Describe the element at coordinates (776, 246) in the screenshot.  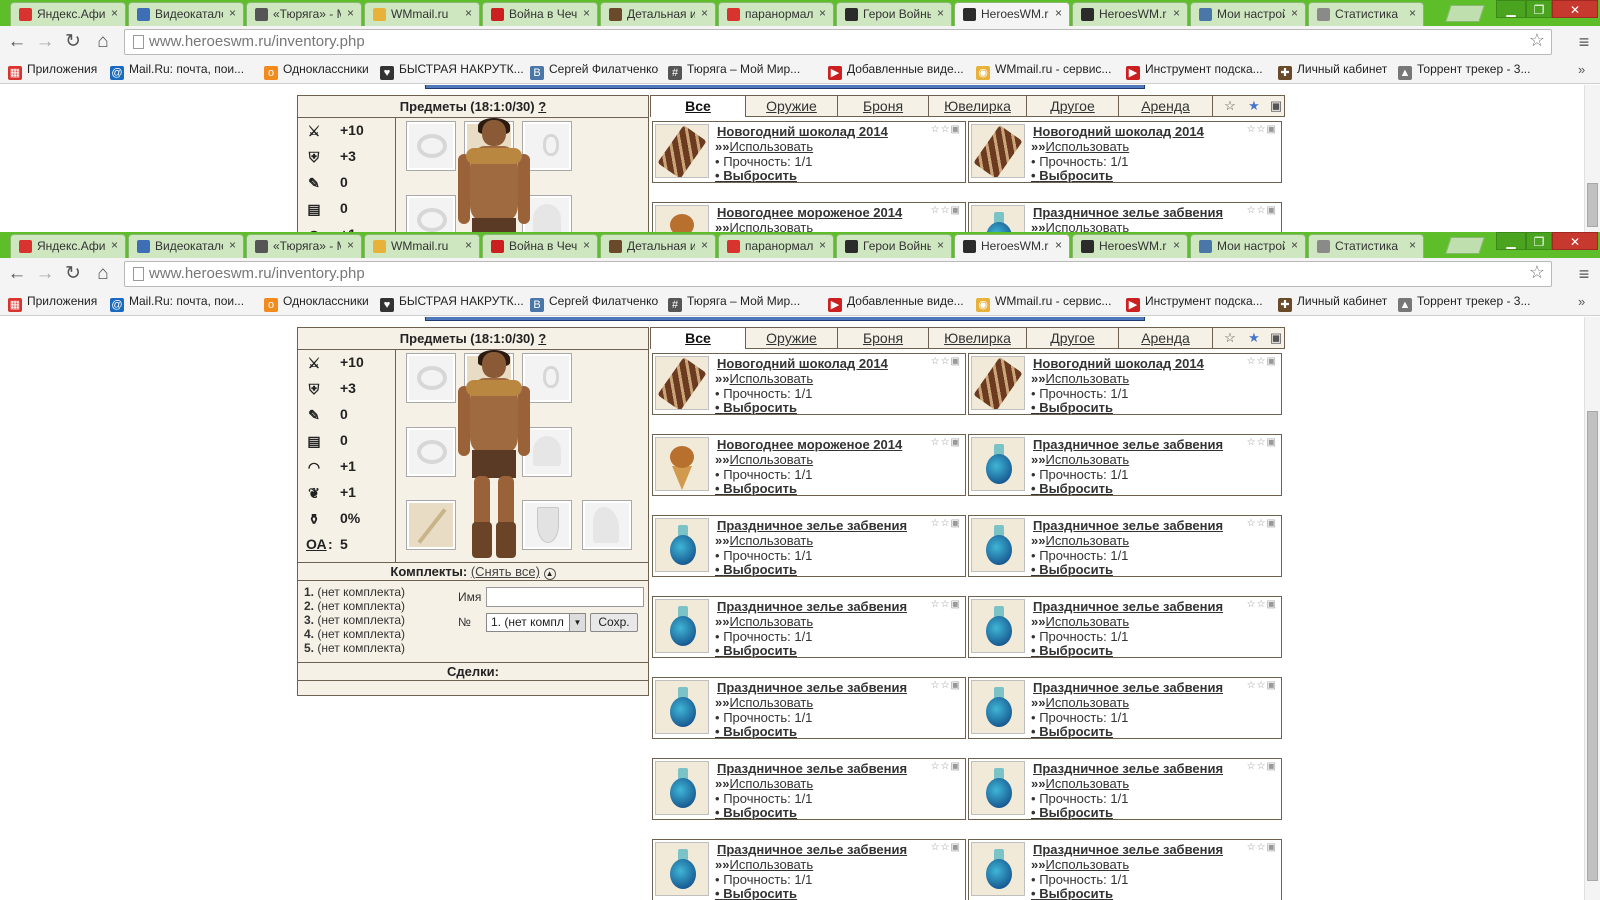
I see `browser-tab: паранормальное ×` at that location.